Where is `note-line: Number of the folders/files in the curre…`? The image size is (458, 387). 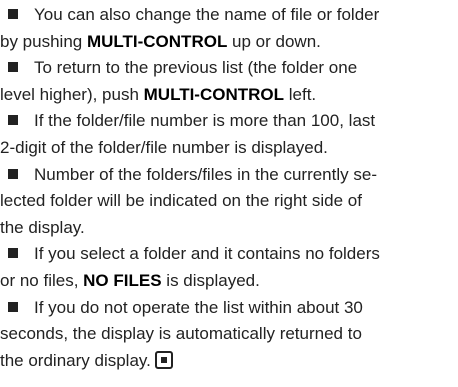 note-line: Number of the folders/files in the curre… is located at coordinates (229, 175).